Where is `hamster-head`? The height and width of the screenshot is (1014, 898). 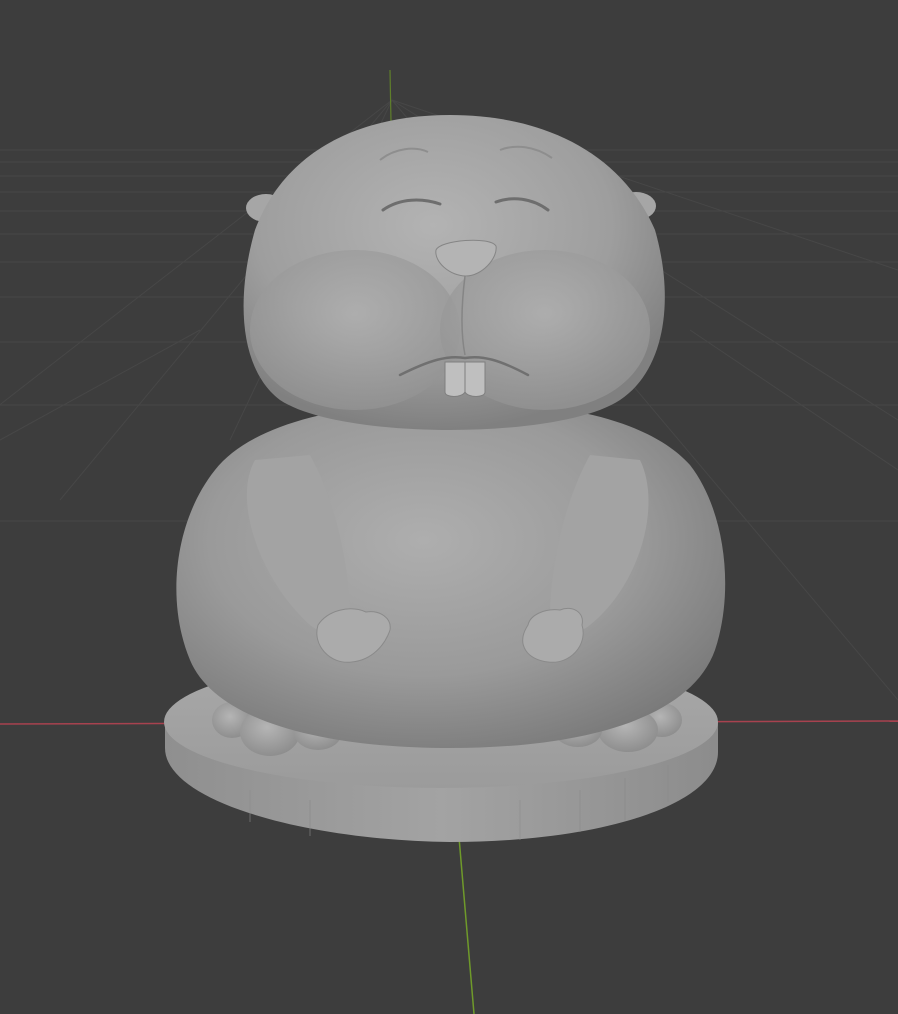 hamster-head is located at coordinates (454, 272).